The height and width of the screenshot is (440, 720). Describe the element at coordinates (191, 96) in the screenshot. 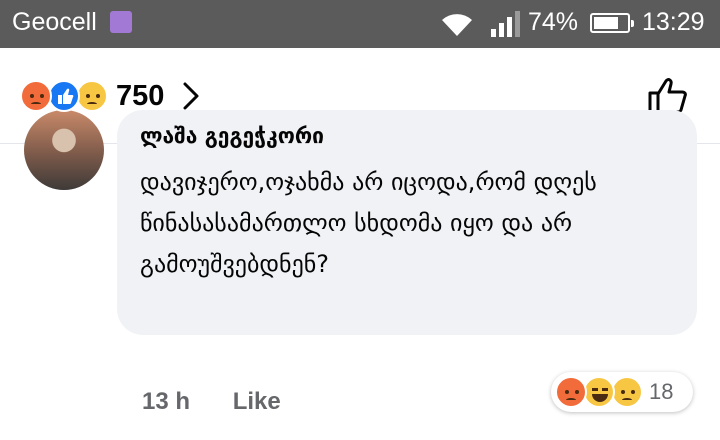

I see `chevron-right-icon` at that location.